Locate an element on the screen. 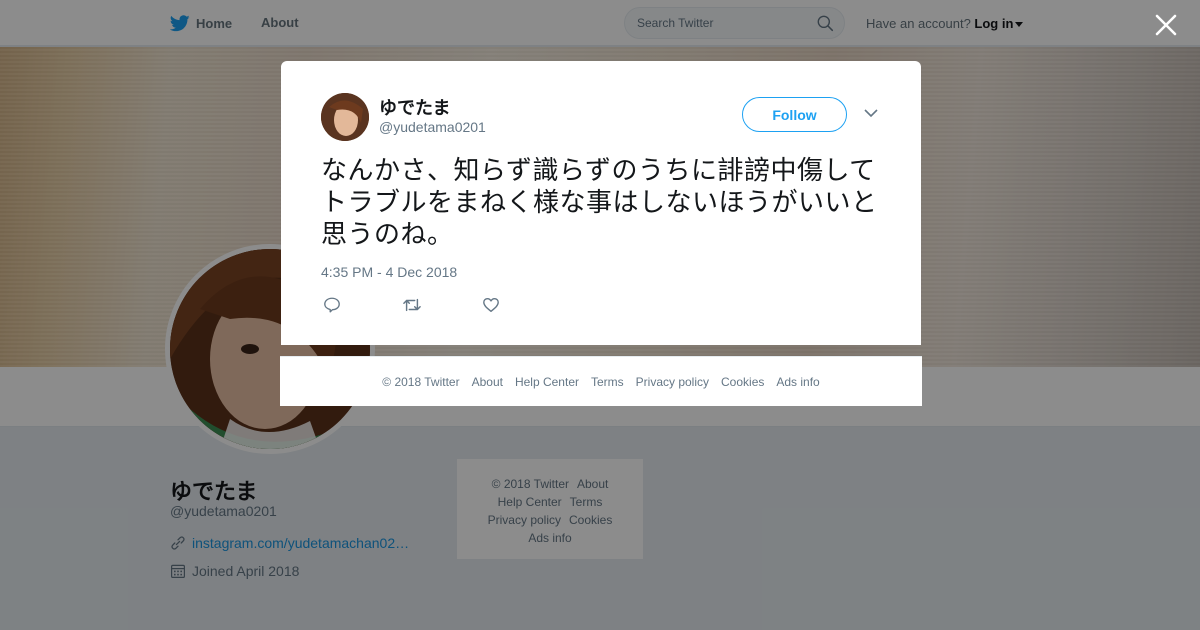 The height and width of the screenshot is (630, 1200). reply-icon is located at coordinates (332, 305).